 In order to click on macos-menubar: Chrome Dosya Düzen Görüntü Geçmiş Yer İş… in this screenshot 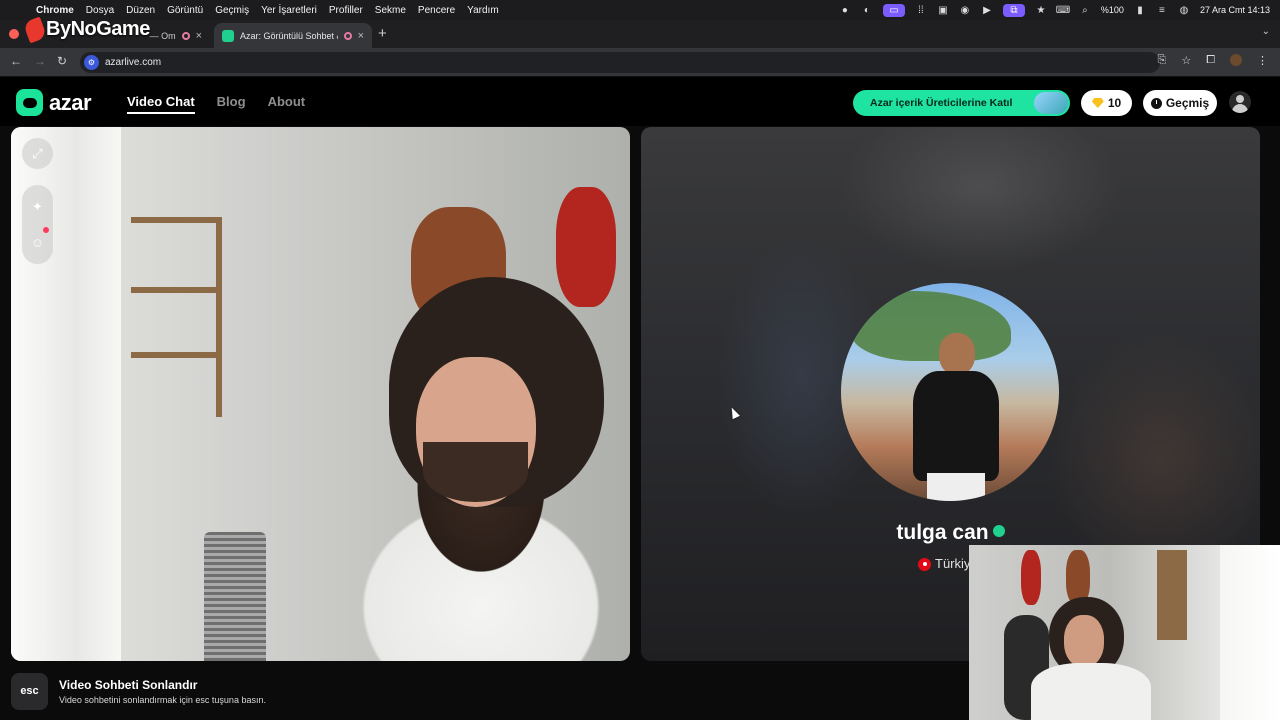, I will do `click(640, 10)`.